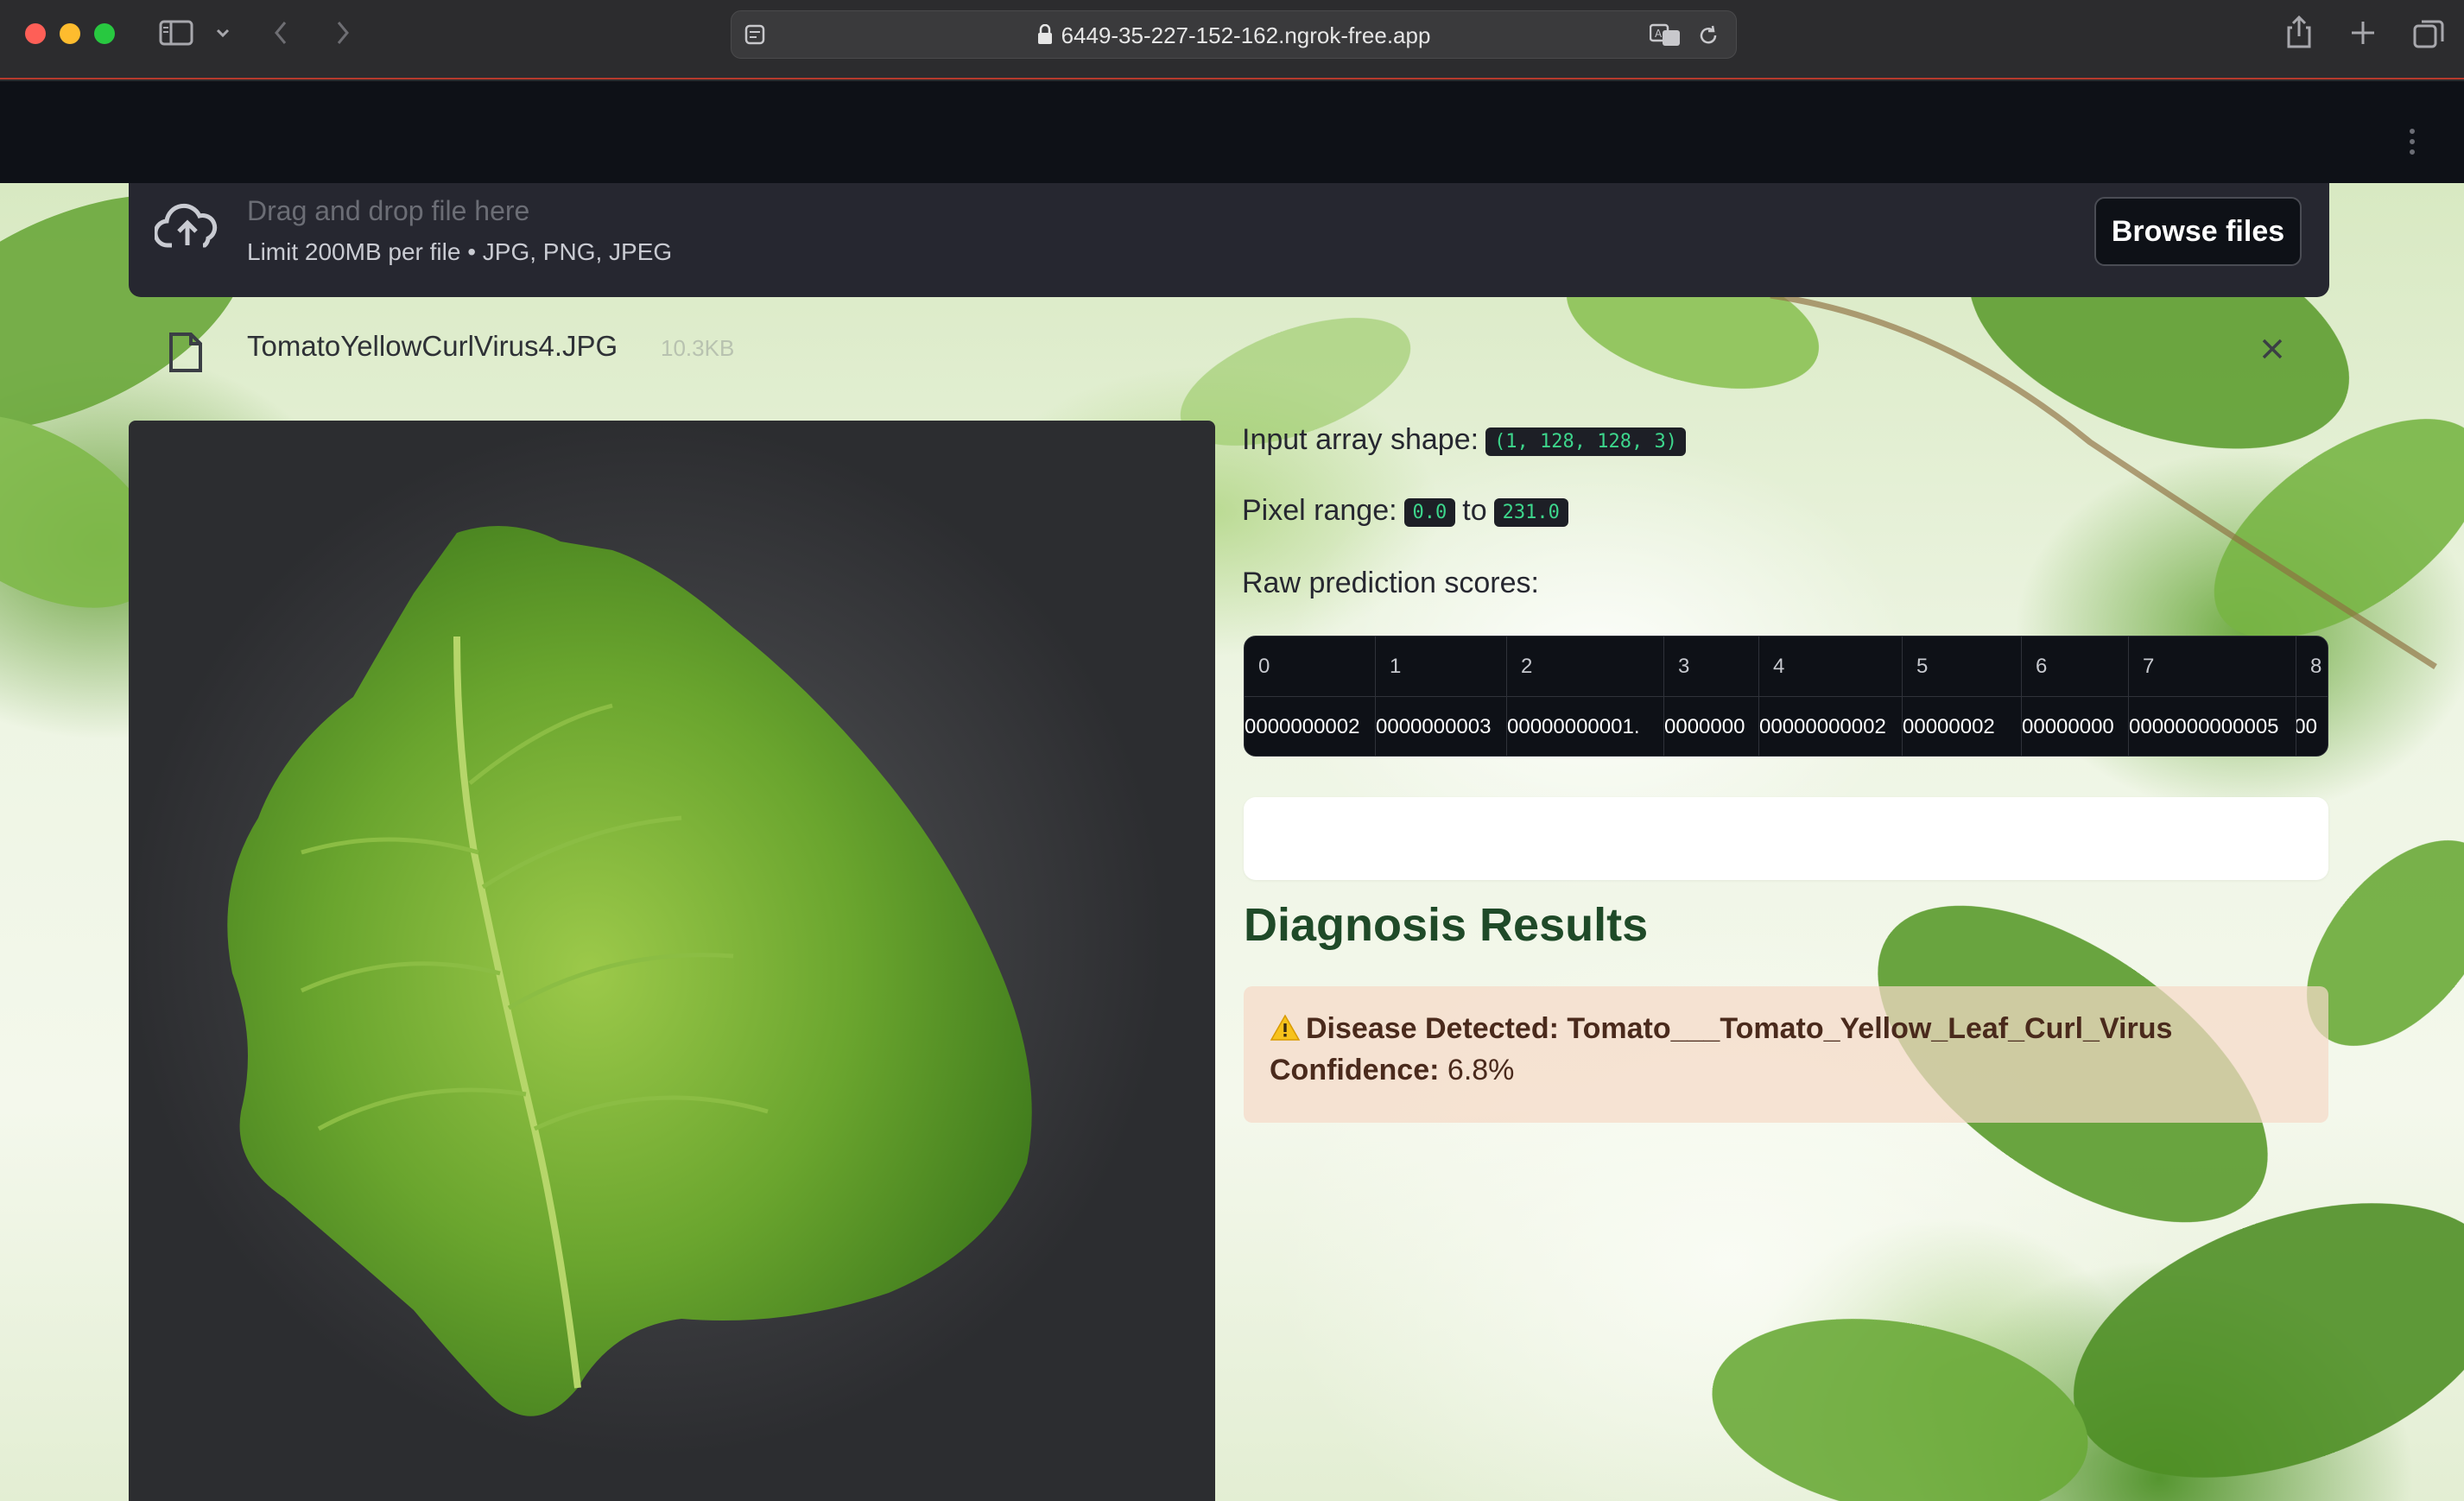  What do you see at coordinates (1659, 34) in the screenshot?
I see `svg-text: A` at bounding box center [1659, 34].